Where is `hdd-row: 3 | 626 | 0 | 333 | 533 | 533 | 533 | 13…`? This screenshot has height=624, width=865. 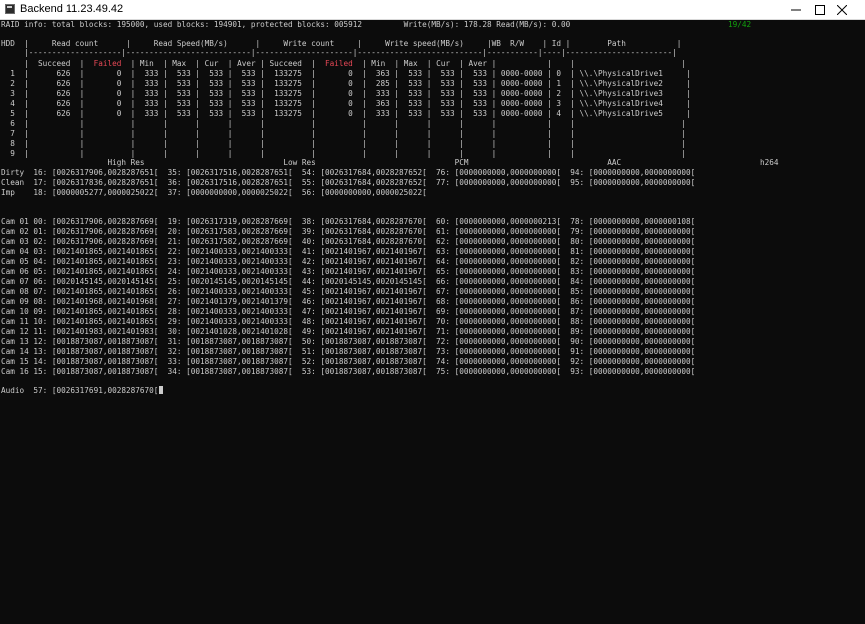 hdd-row: 3 | 626 | 0 | 333 | 533 | 533 | 533 | 13… is located at coordinates (346, 93).